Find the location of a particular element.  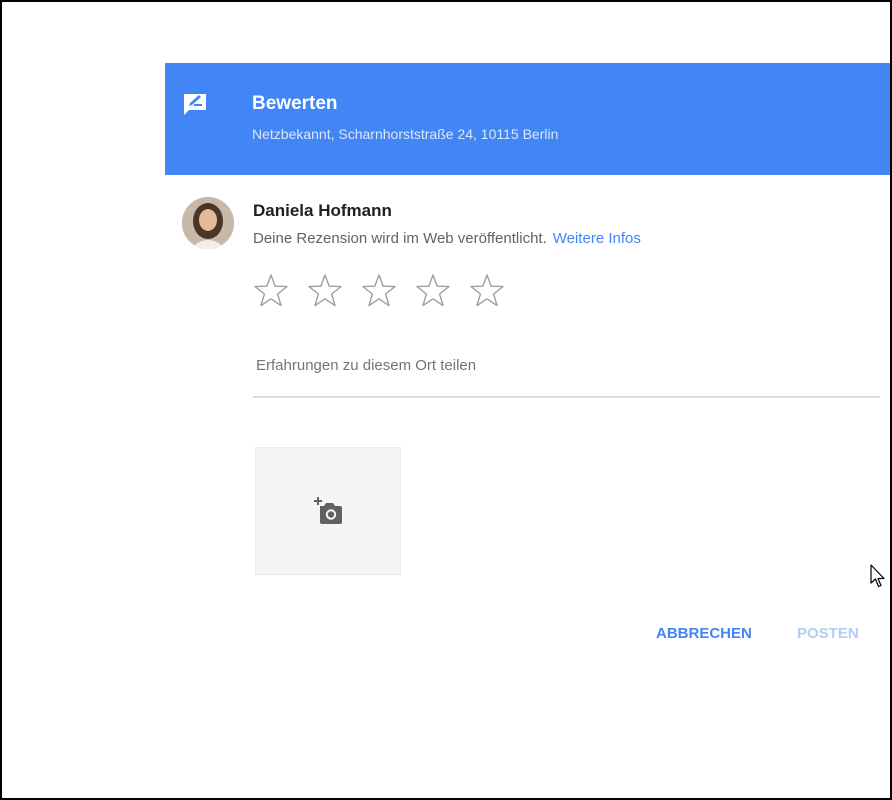

avatar is located at coordinates (208, 223).